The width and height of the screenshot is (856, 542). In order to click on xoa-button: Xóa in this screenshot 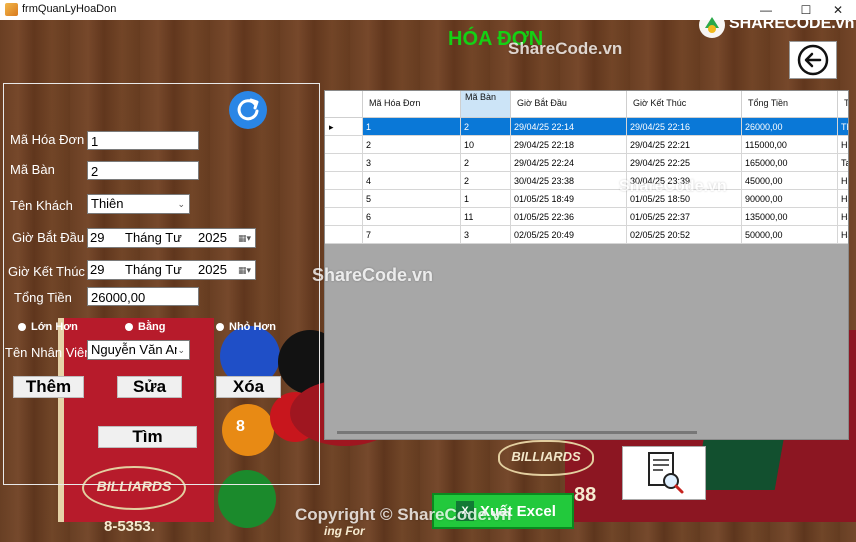, I will do `click(248, 387)`.